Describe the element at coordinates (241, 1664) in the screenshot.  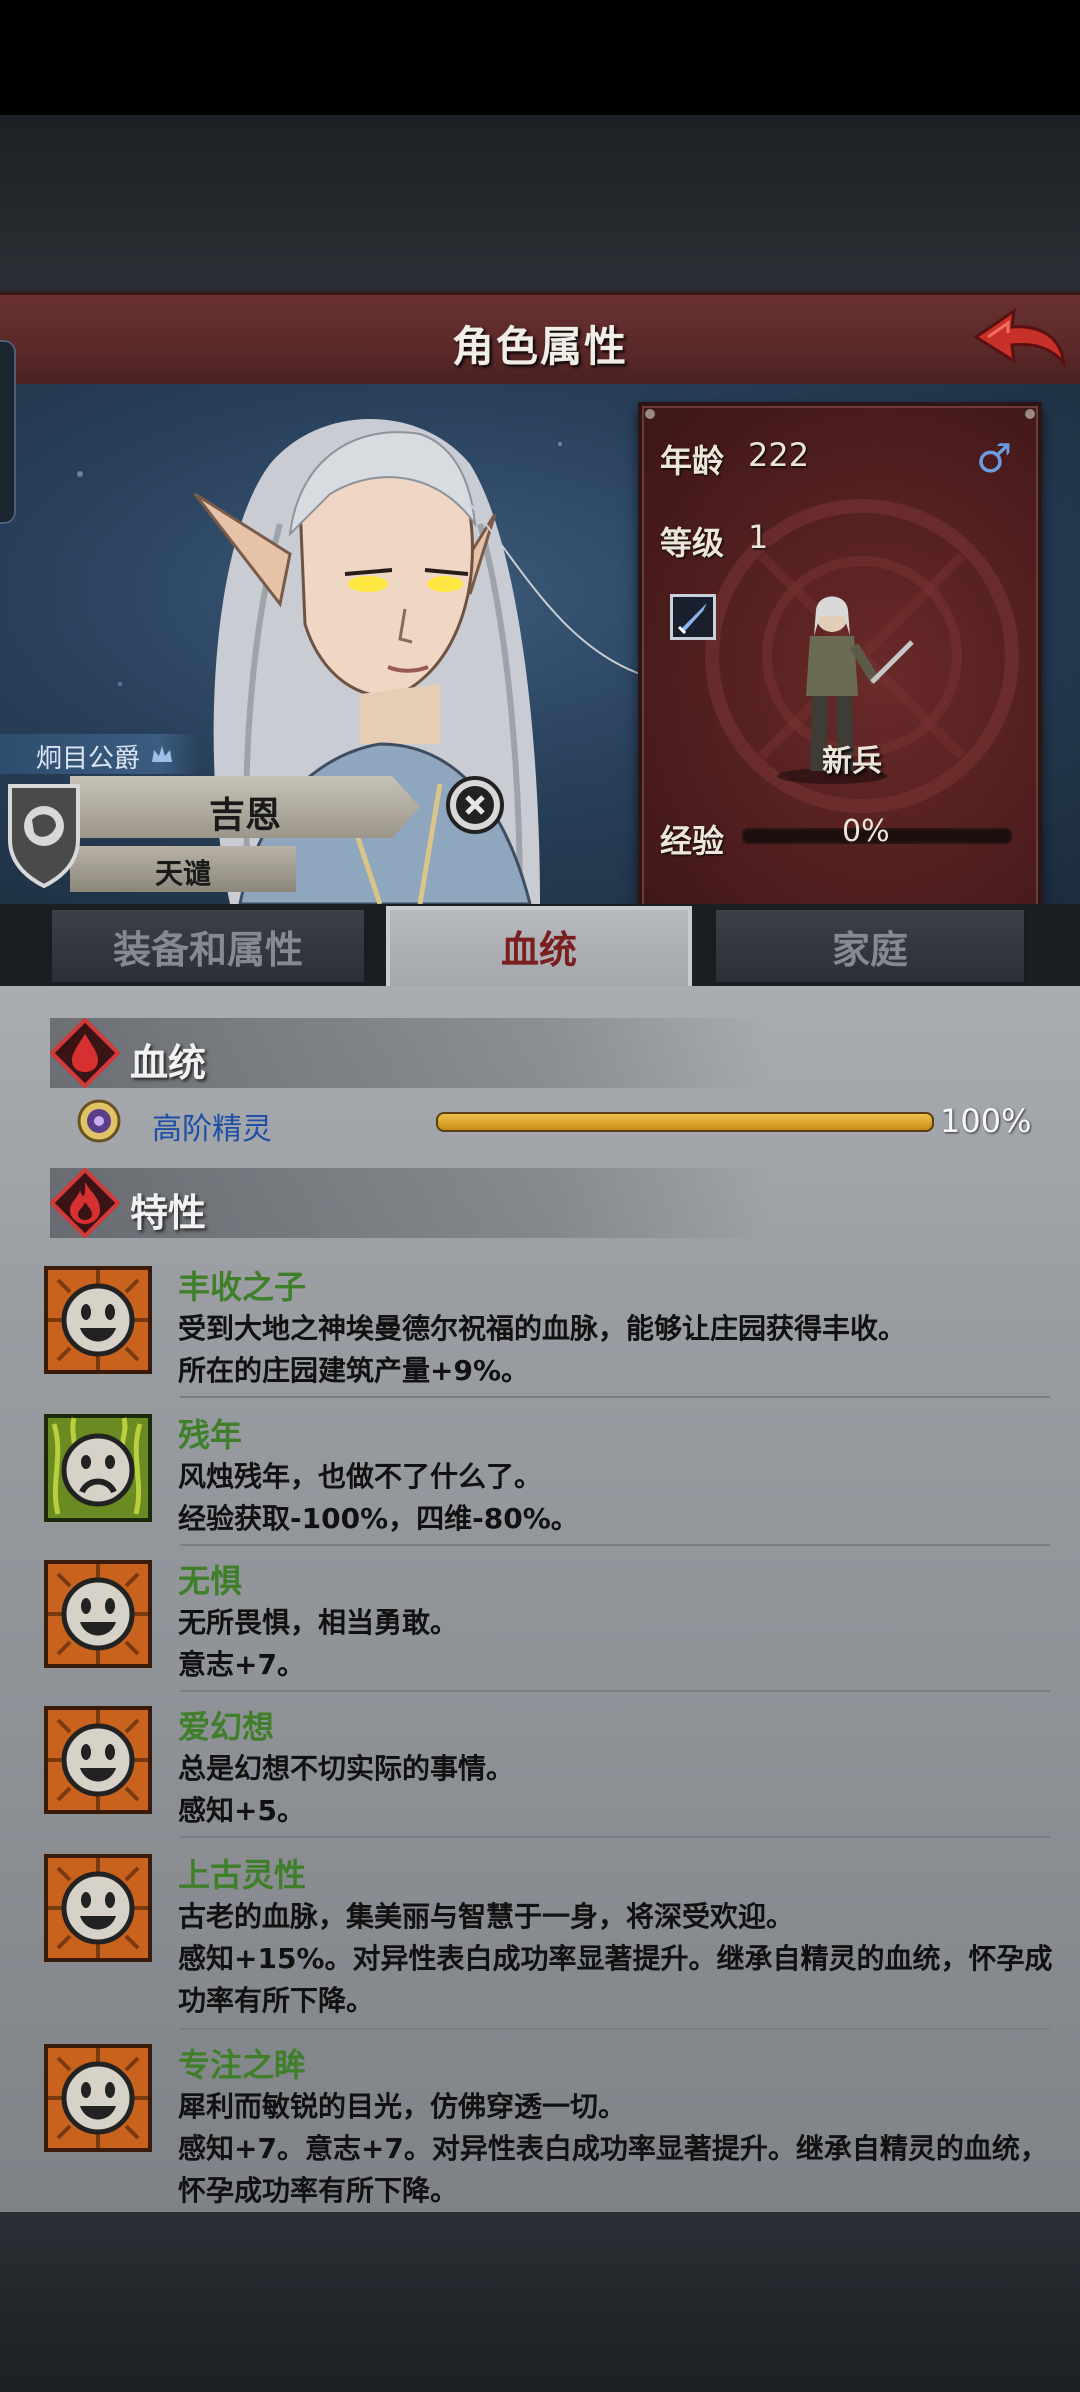
I see `trait-effect-line: 意志+7。` at that location.